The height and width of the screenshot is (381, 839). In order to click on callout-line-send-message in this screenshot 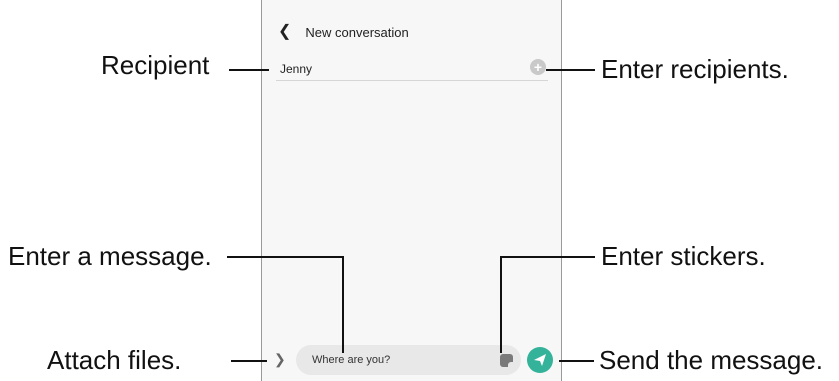, I will do `click(576, 361)`.